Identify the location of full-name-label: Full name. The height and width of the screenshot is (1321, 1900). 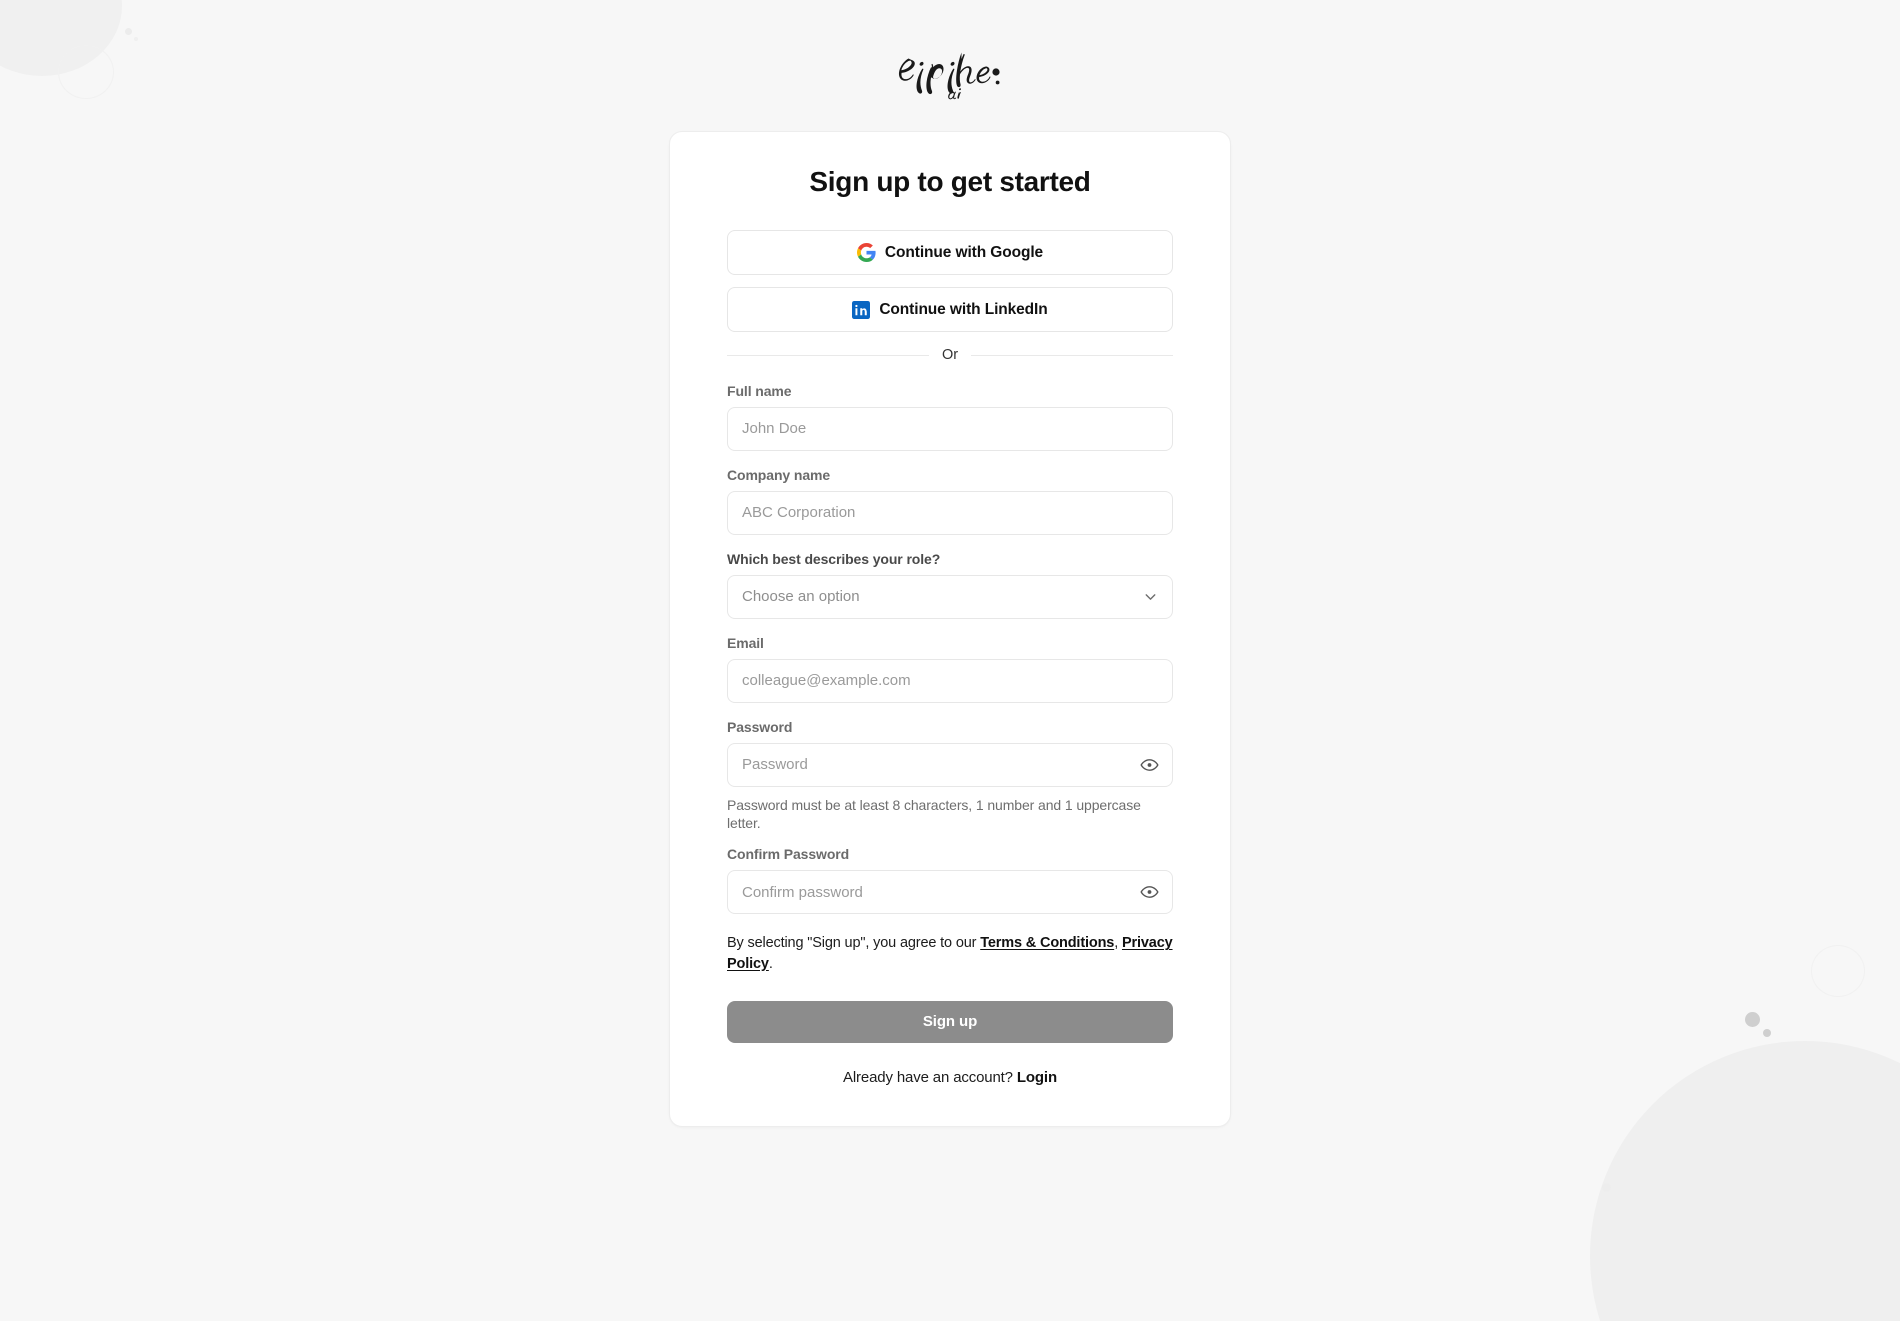
(759, 390).